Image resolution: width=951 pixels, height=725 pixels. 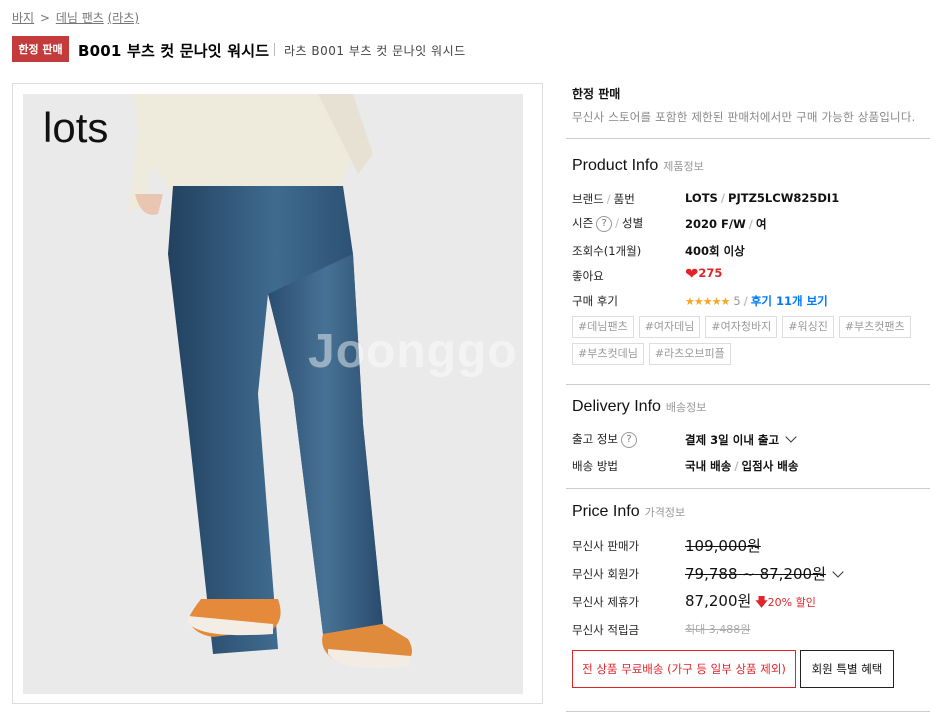 I want to click on breadcrumb-item-brand: (라츠), so click(x=123, y=18).